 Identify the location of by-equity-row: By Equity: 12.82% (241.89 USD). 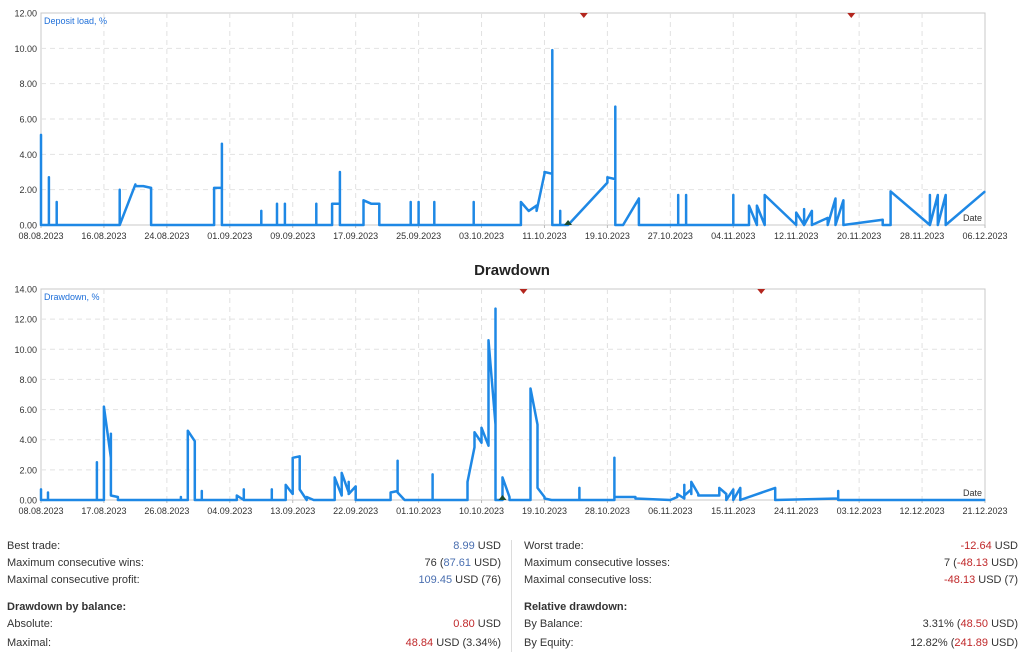
(771, 643).